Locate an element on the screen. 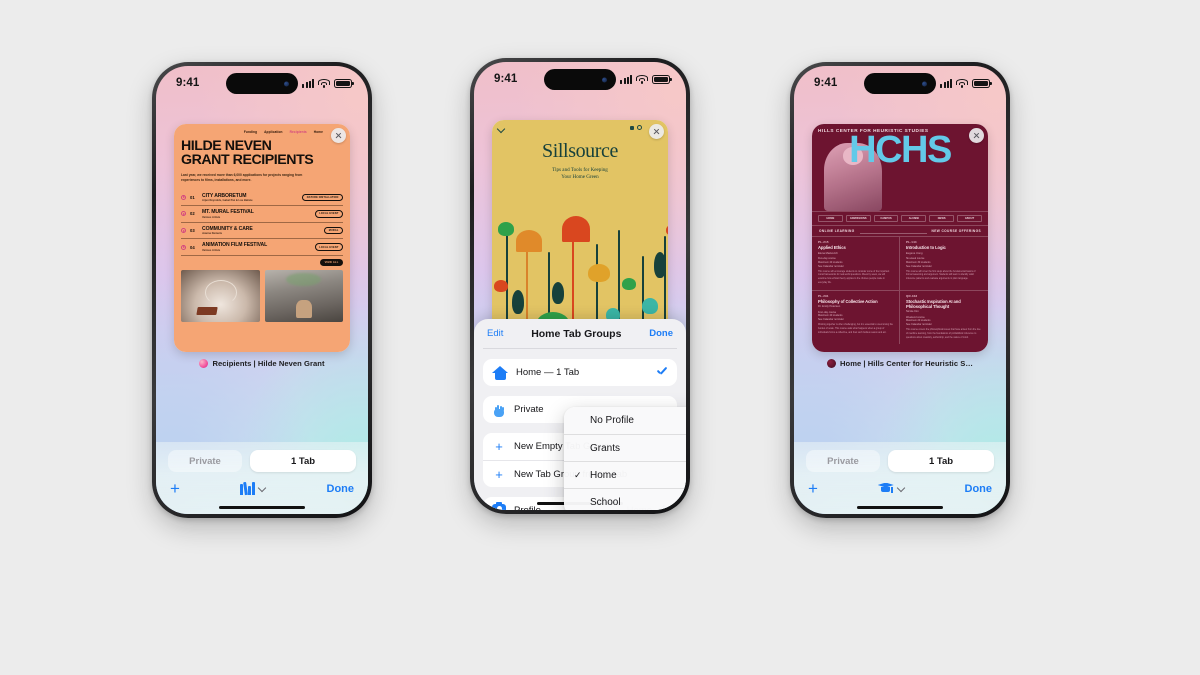 The height and width of the screenshot is (675, 1200). hchs-site-nav: HOME ADMISSIONS CAMPUS ALUMNI NEWS ABOUT is located at coordinates (900, 219).